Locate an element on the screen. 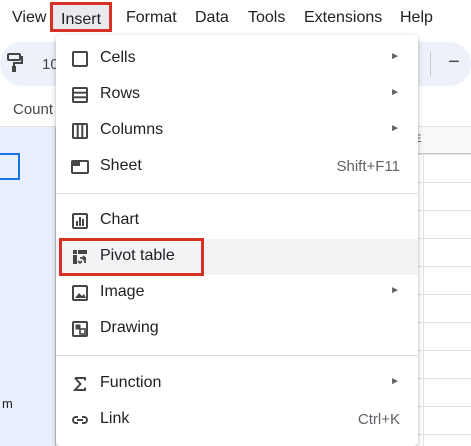  paint-format-icon is located at coordinates (15, 65).